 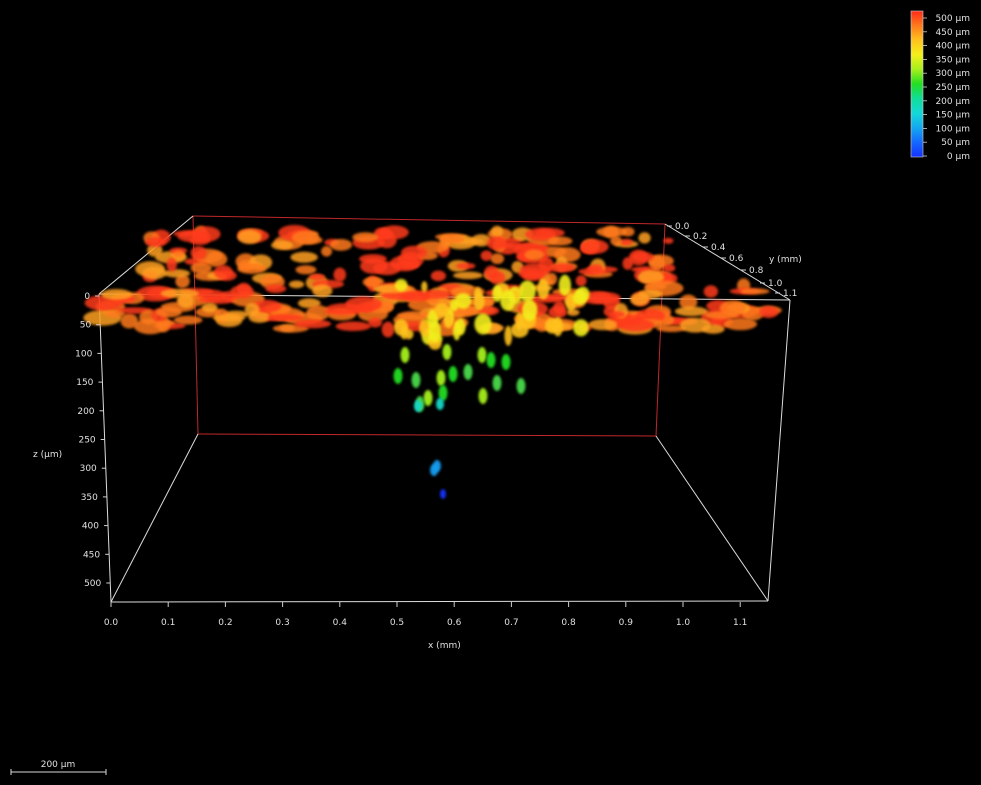 I want to click on x-axis: 0.0 0.1 0.2 0.3 0.4 0.5 0.6 0.7 0.8 0.9 1.0 1.1, so click(x=425, y=615).